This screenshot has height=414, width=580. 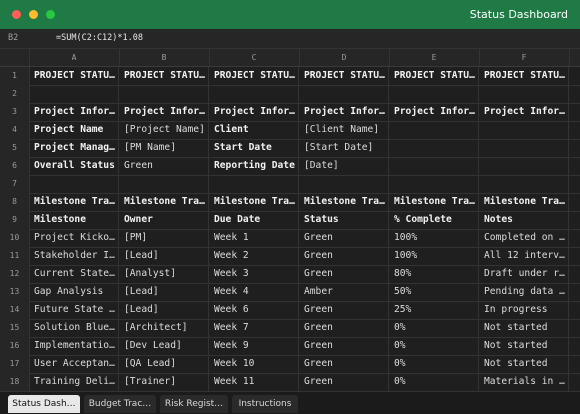 I want to click on select-all-corner, so click(x=15, y=57).